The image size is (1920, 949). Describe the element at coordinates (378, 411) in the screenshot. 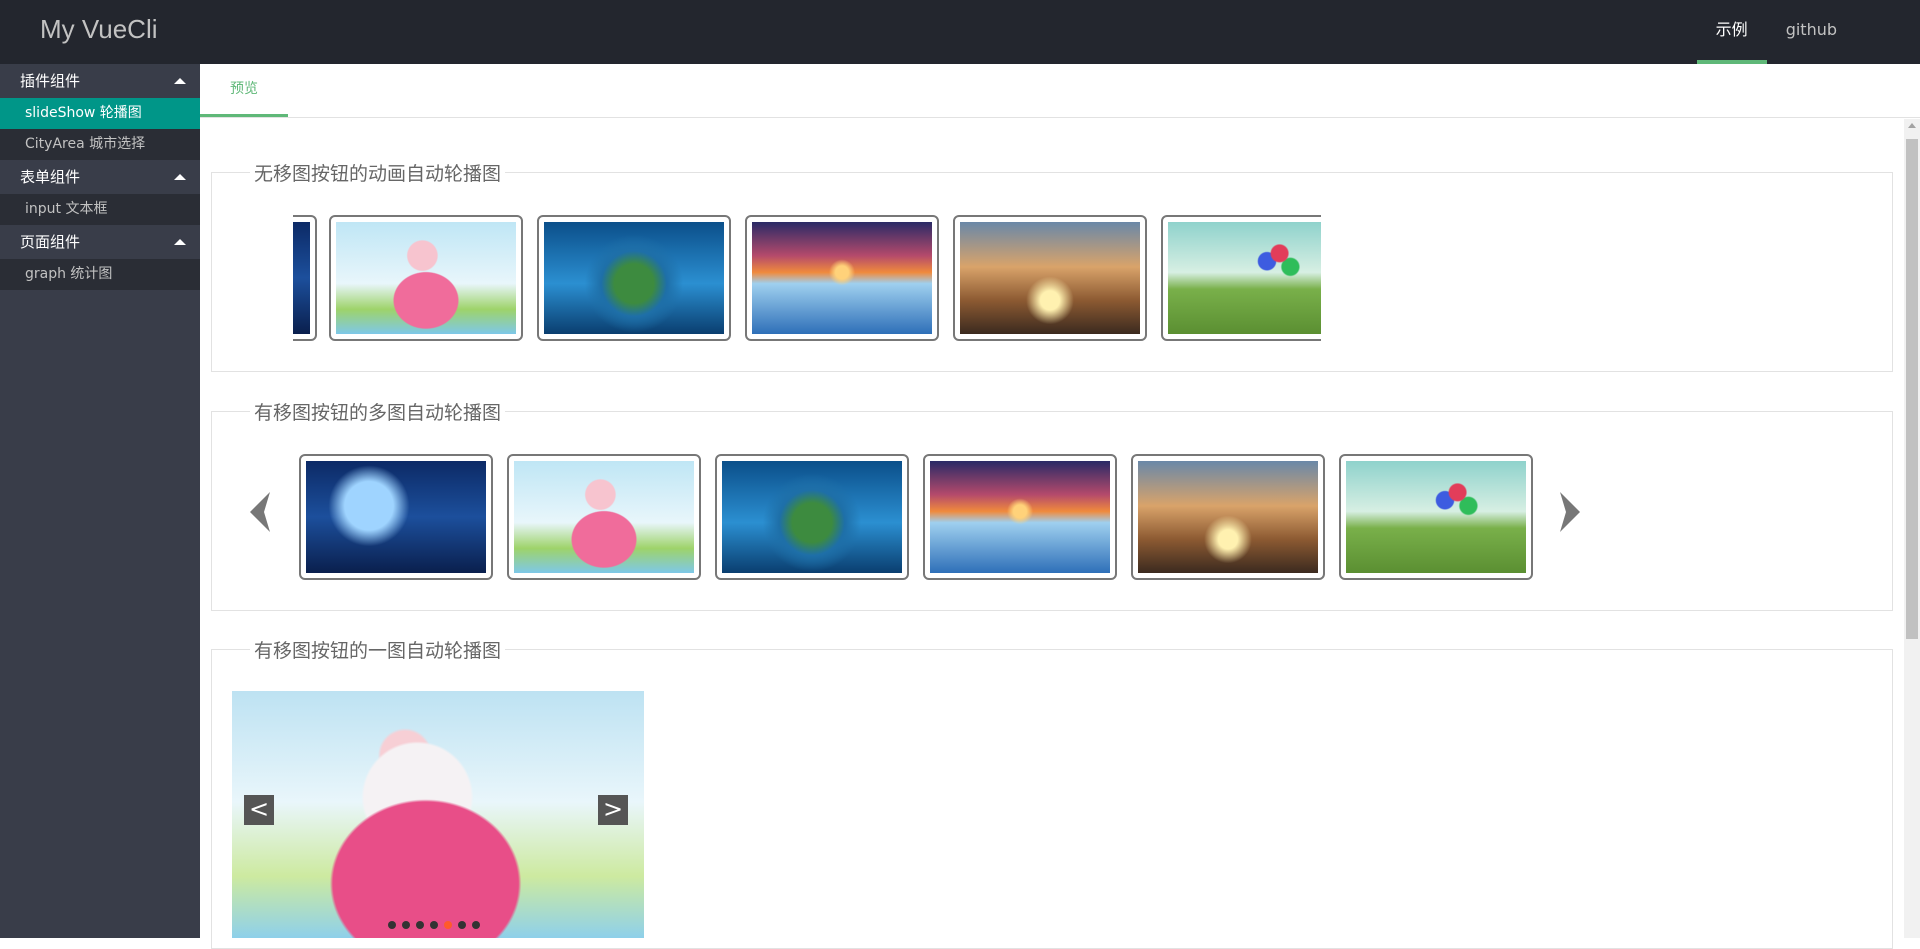

I see `section-title: 有移图按钮的多图自动轮播图` at that location.